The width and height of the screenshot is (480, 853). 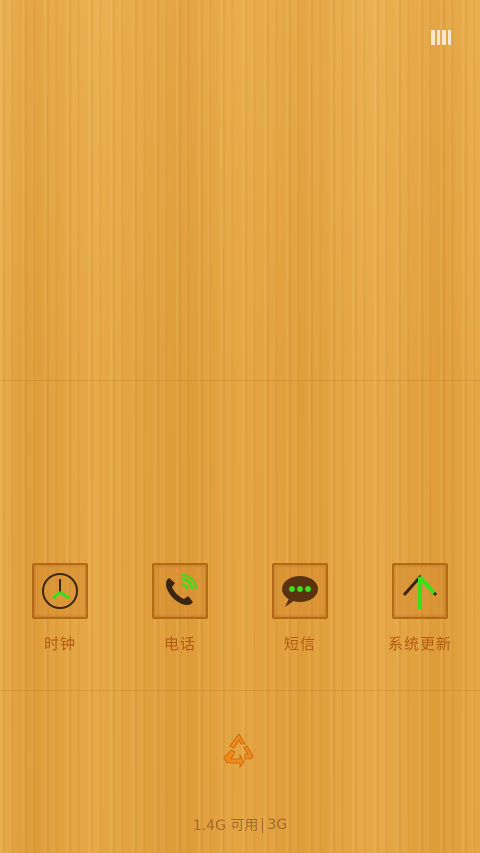 I want to click on app-clock: 时钟, so click(x=60, y=608).